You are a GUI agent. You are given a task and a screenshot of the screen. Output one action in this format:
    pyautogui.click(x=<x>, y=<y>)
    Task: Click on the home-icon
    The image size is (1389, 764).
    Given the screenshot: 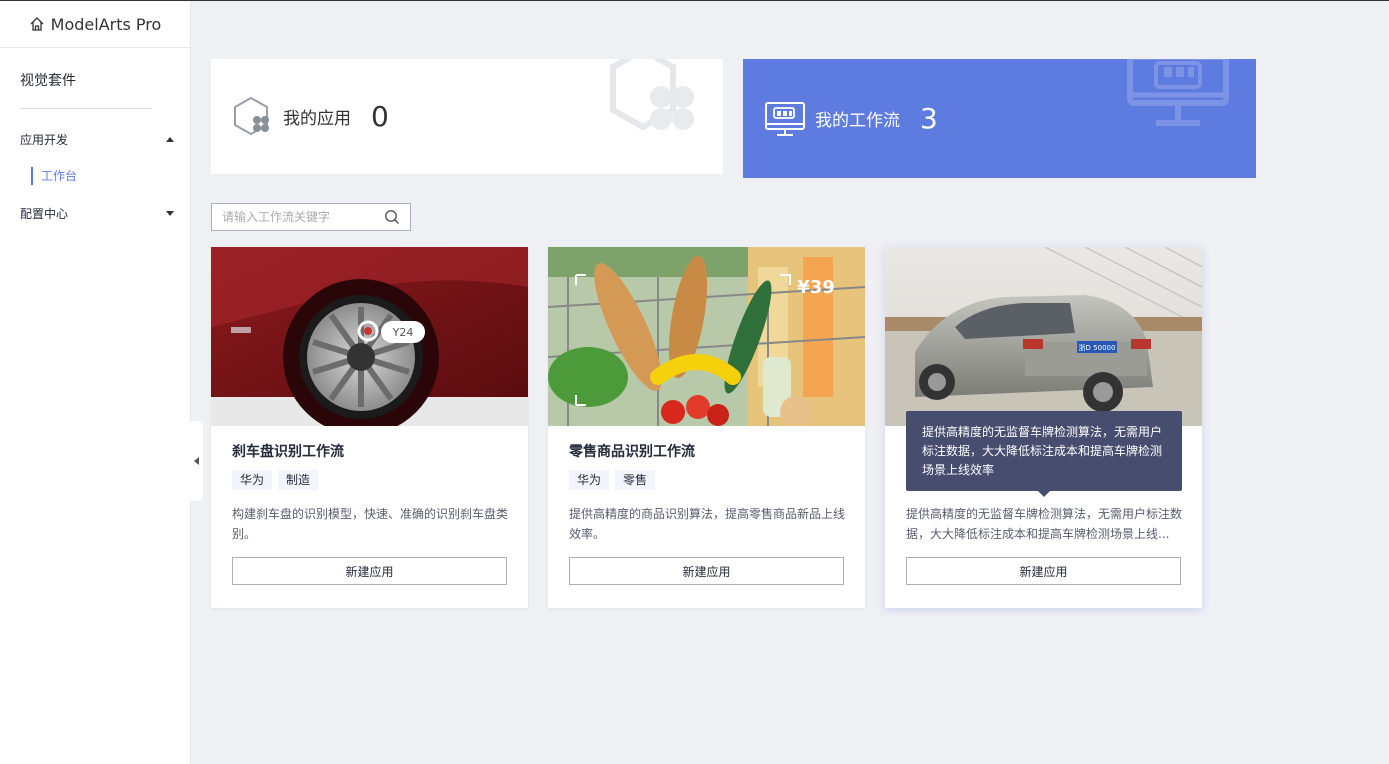 What is the action you would take?
    pyautogui.click(x=37, y=24)
    